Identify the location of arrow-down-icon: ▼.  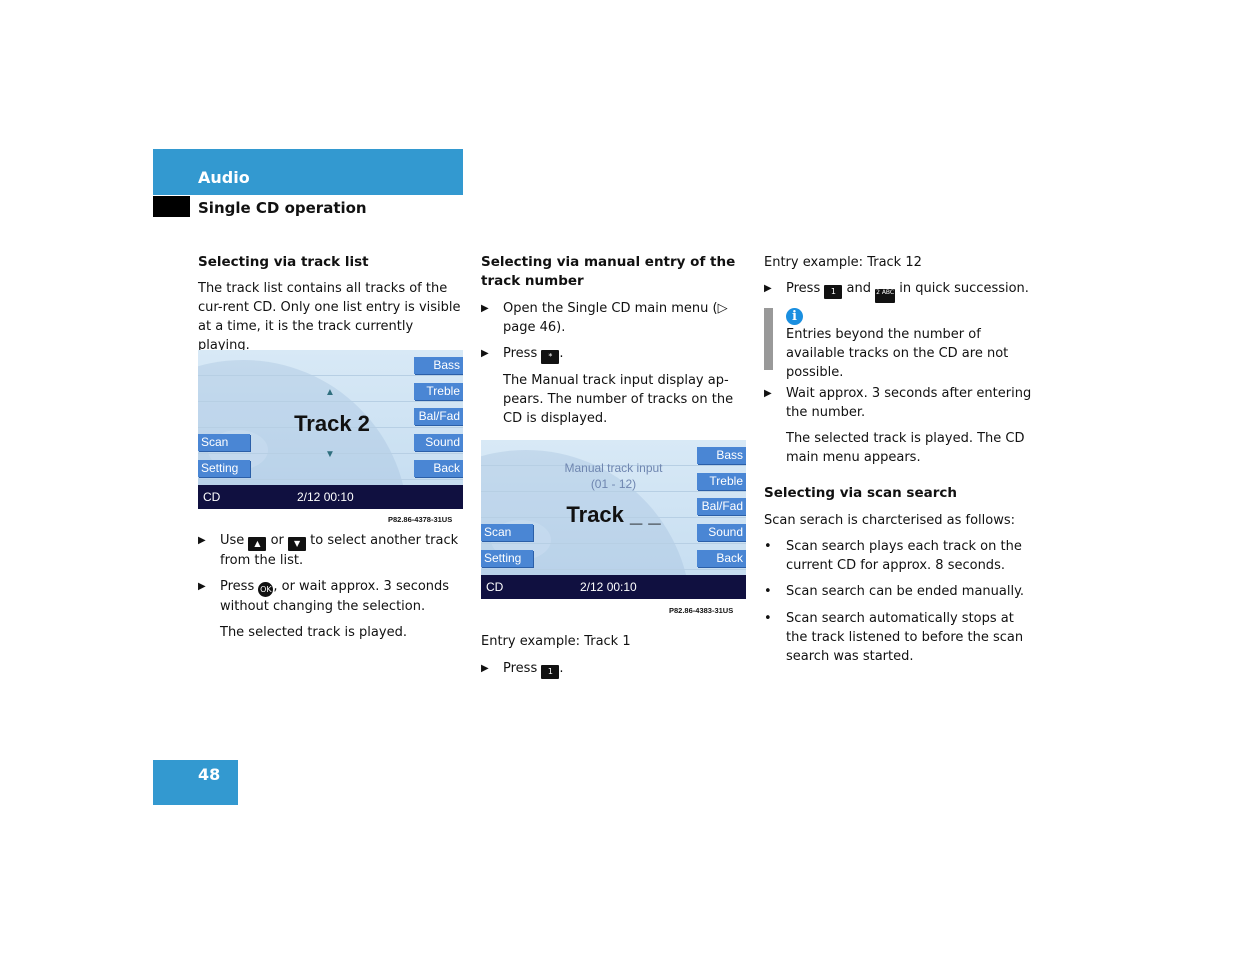
(330, 454).